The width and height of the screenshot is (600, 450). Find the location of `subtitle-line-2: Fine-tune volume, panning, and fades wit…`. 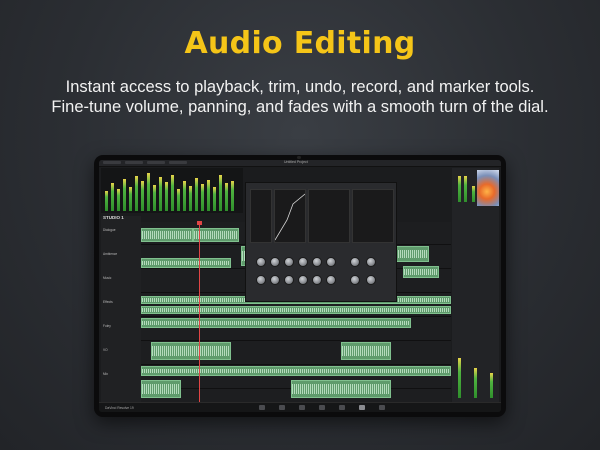

subtitle-line-2: Fine-tune volume, panning, and fades wit… is located at coordinates (300, 107).